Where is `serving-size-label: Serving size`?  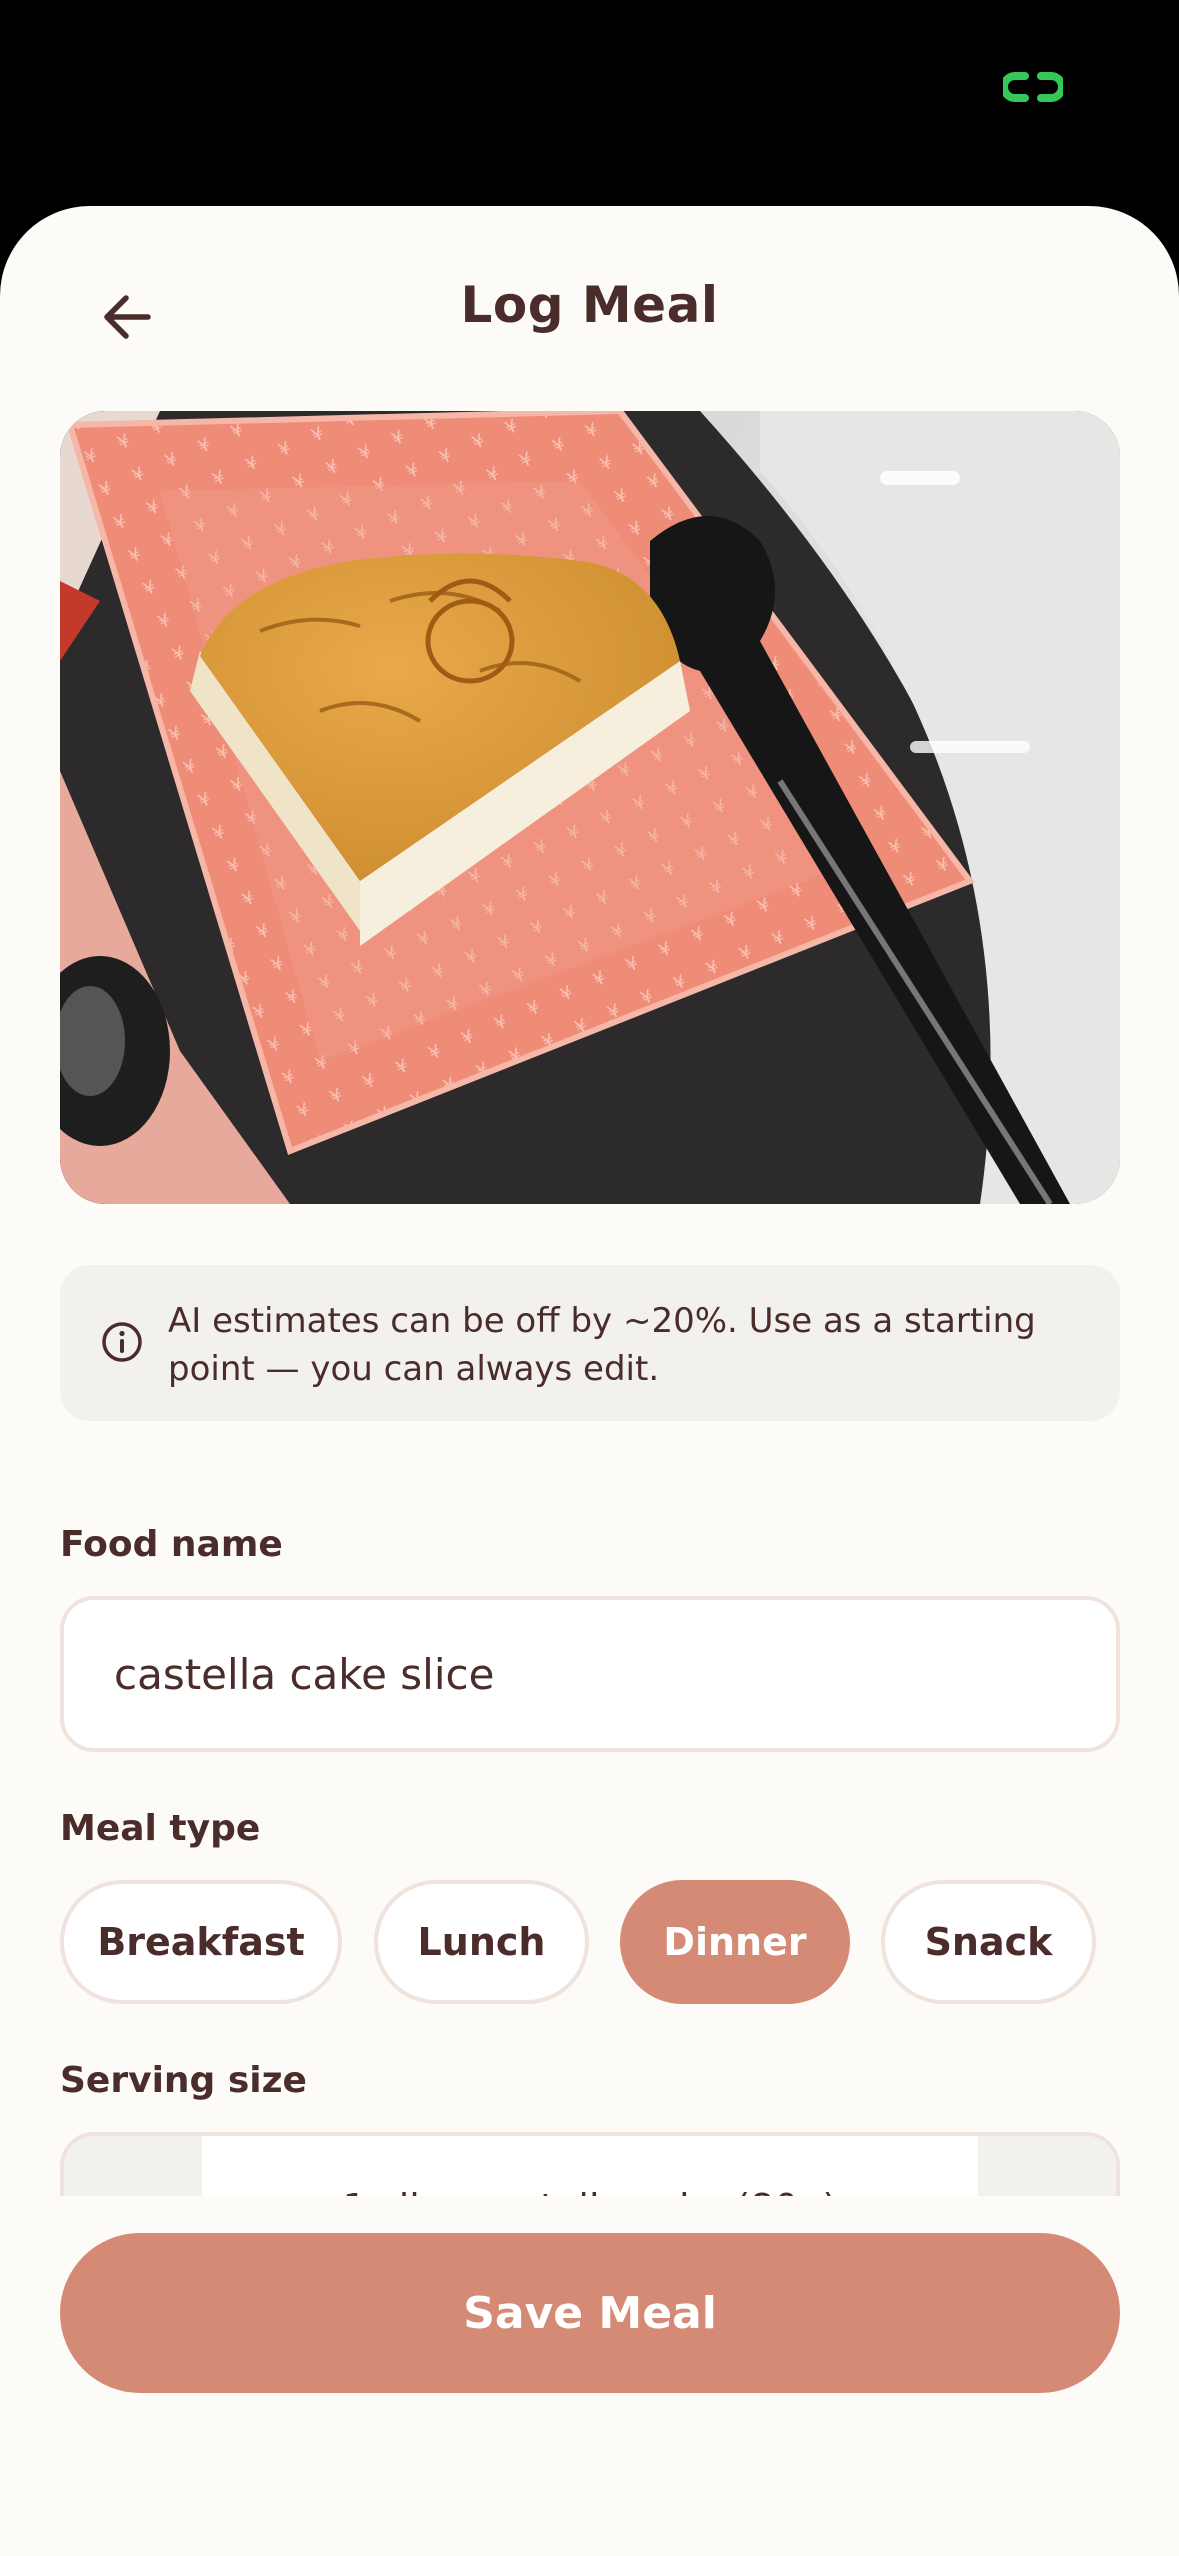
serving-size-label: Serving size is located at coordinates (183, 2080).